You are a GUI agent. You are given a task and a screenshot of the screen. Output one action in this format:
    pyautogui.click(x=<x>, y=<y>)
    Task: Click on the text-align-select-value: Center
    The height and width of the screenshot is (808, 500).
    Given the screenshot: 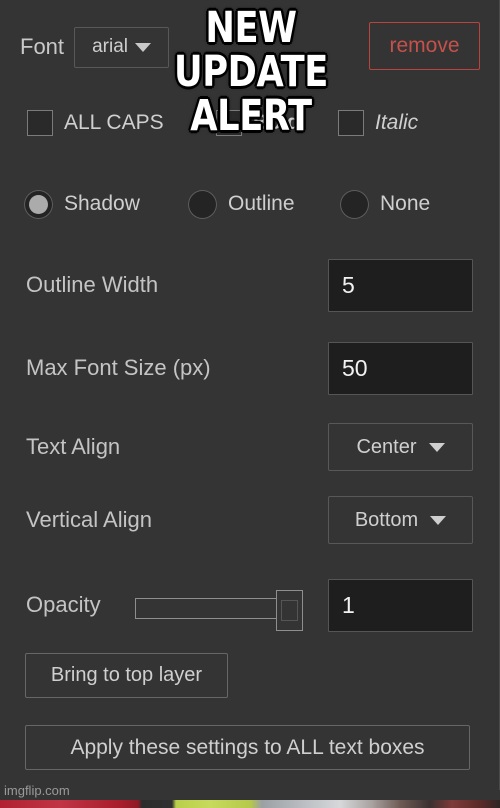 What is the action you would take?
    pyautogui.click(x=386, y=446)
    